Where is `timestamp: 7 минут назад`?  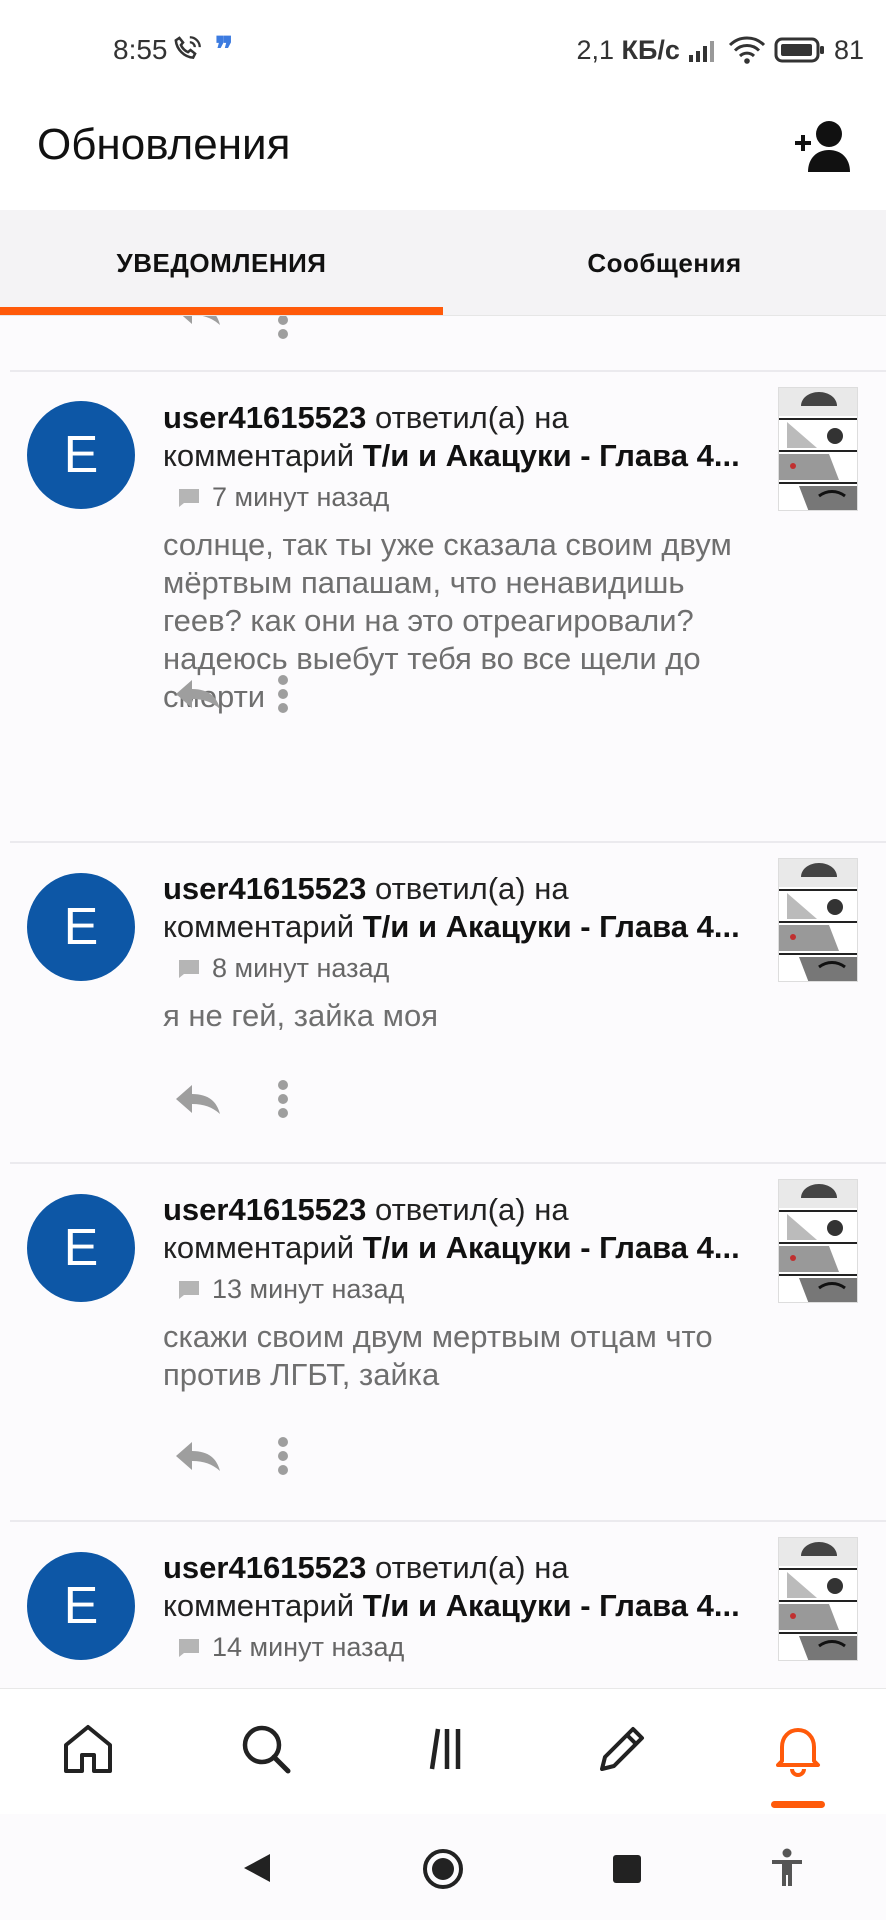
timestamp: 7 минут назад is located at coordinates (301, 497).